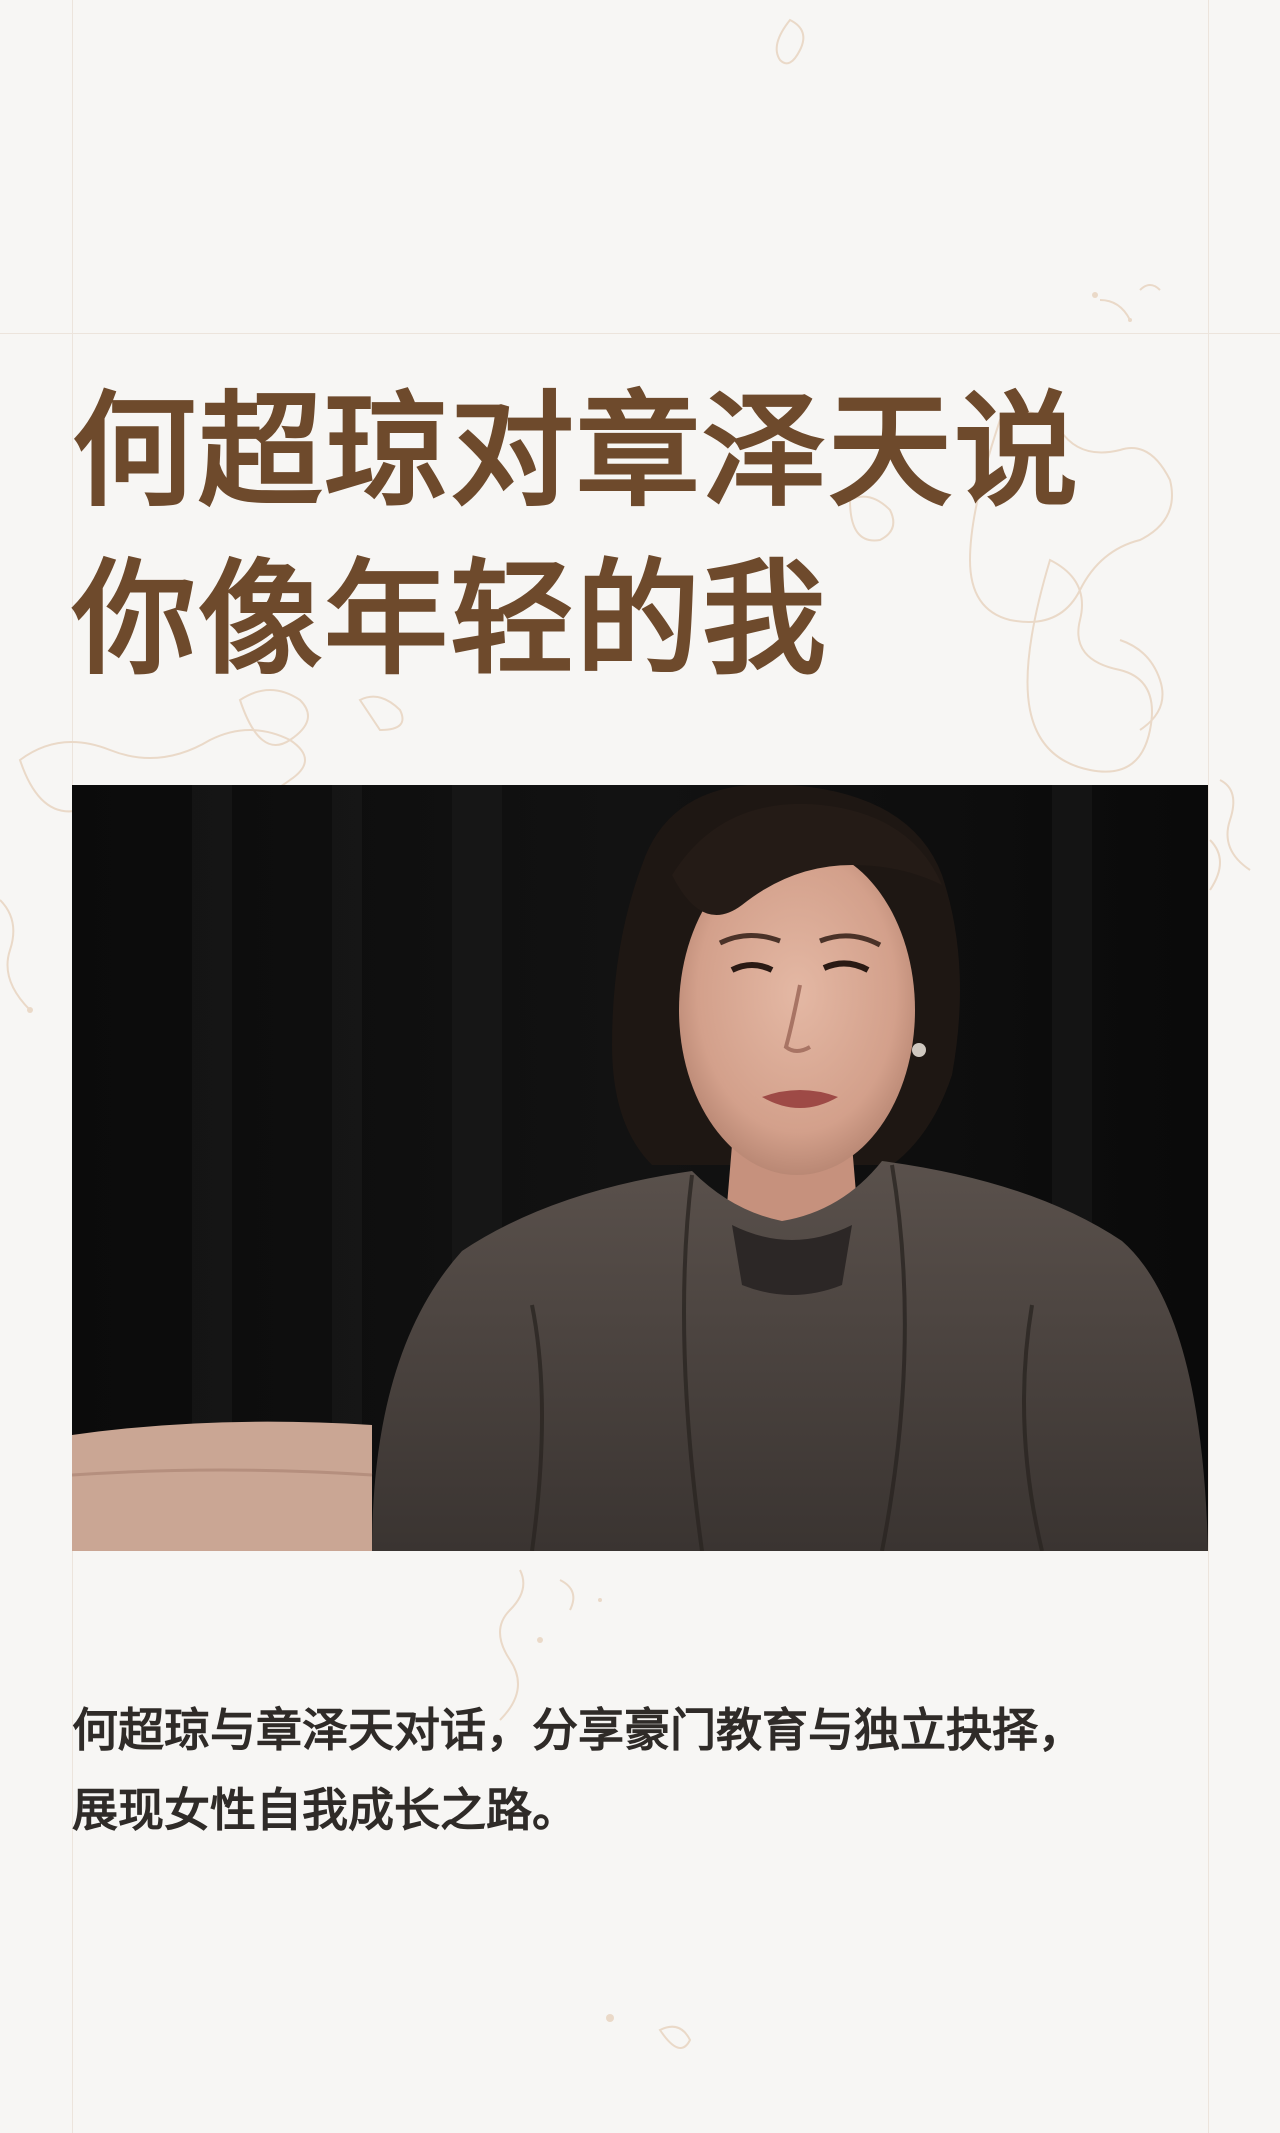 The width and height of the screenshot is (1280, 2133). What do you see at coordinates (325, 1810) in the screenshot?
I see `summary-line-2: 展现女性自我成长之路。` at bounding box center [325, 1810].